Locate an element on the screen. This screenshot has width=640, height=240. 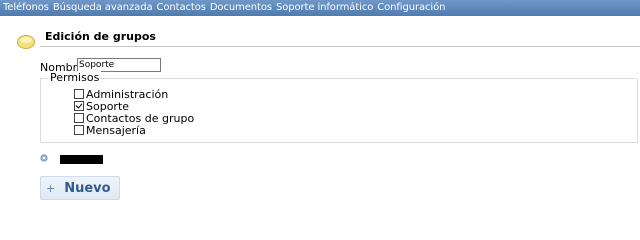
nav-telefonos: Teléfonos is located at coordinates (24, 8).